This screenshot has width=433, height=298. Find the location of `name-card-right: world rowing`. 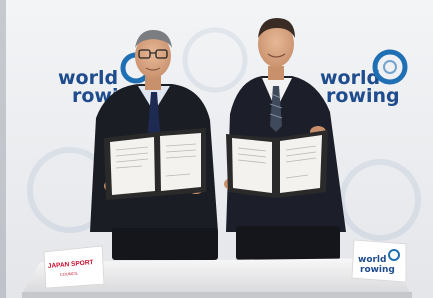

name-card-right: world rowing is located at coordinates (379, 261).